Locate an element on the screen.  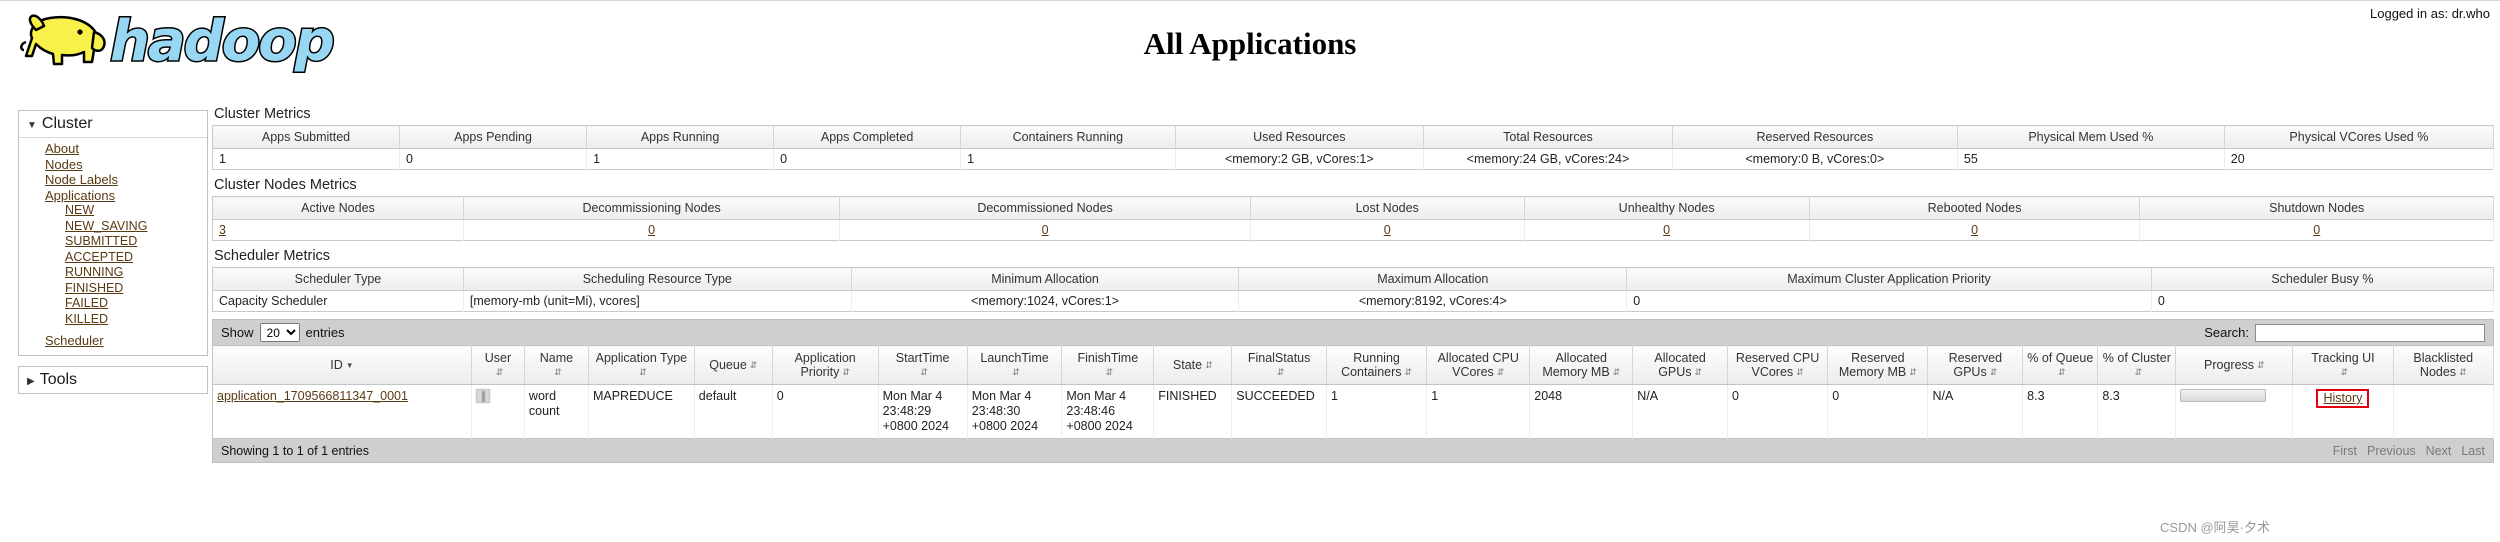
col-blacklisted-nodes: Blacklisted Nodes ⇵ is located at coordinates (2444, 365).